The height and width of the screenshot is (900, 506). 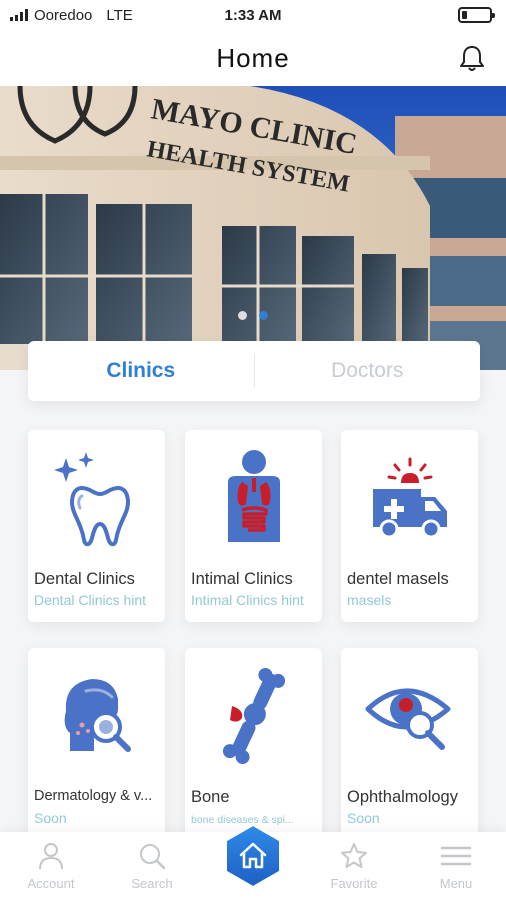 What do you see at coordinates (456, 856) in the screenshot?
I see `menu-icon` at bounding box center [456, 856].